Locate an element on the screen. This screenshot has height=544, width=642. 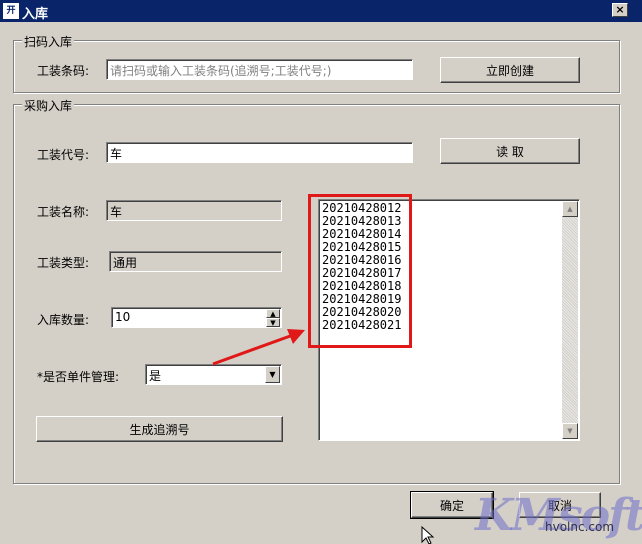
cursor-icon is located at coordinates (428, 535).